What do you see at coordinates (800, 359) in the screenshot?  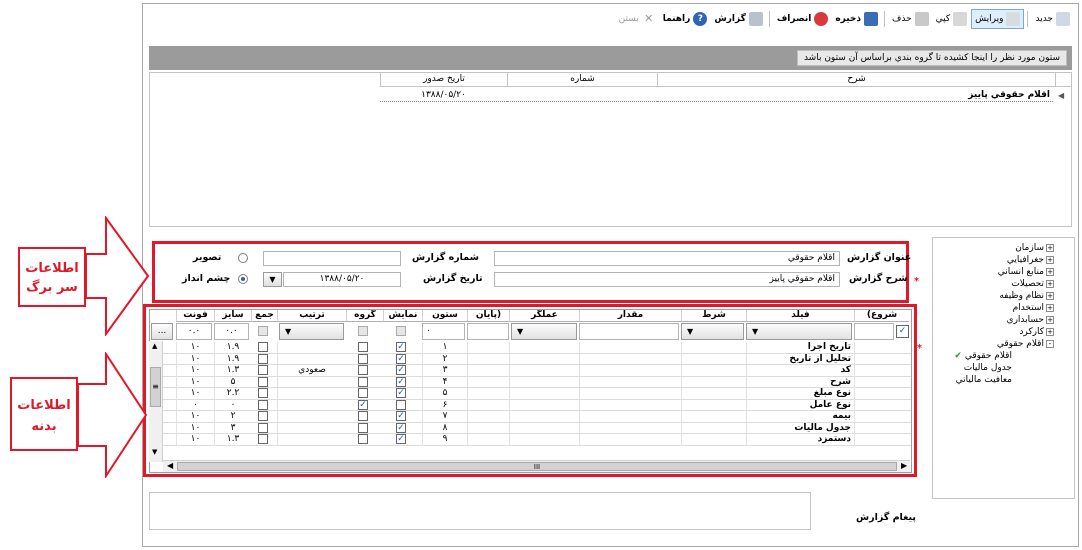 I see `field-cell: تحليل از تاريخ` at bounding box center [800, 359].